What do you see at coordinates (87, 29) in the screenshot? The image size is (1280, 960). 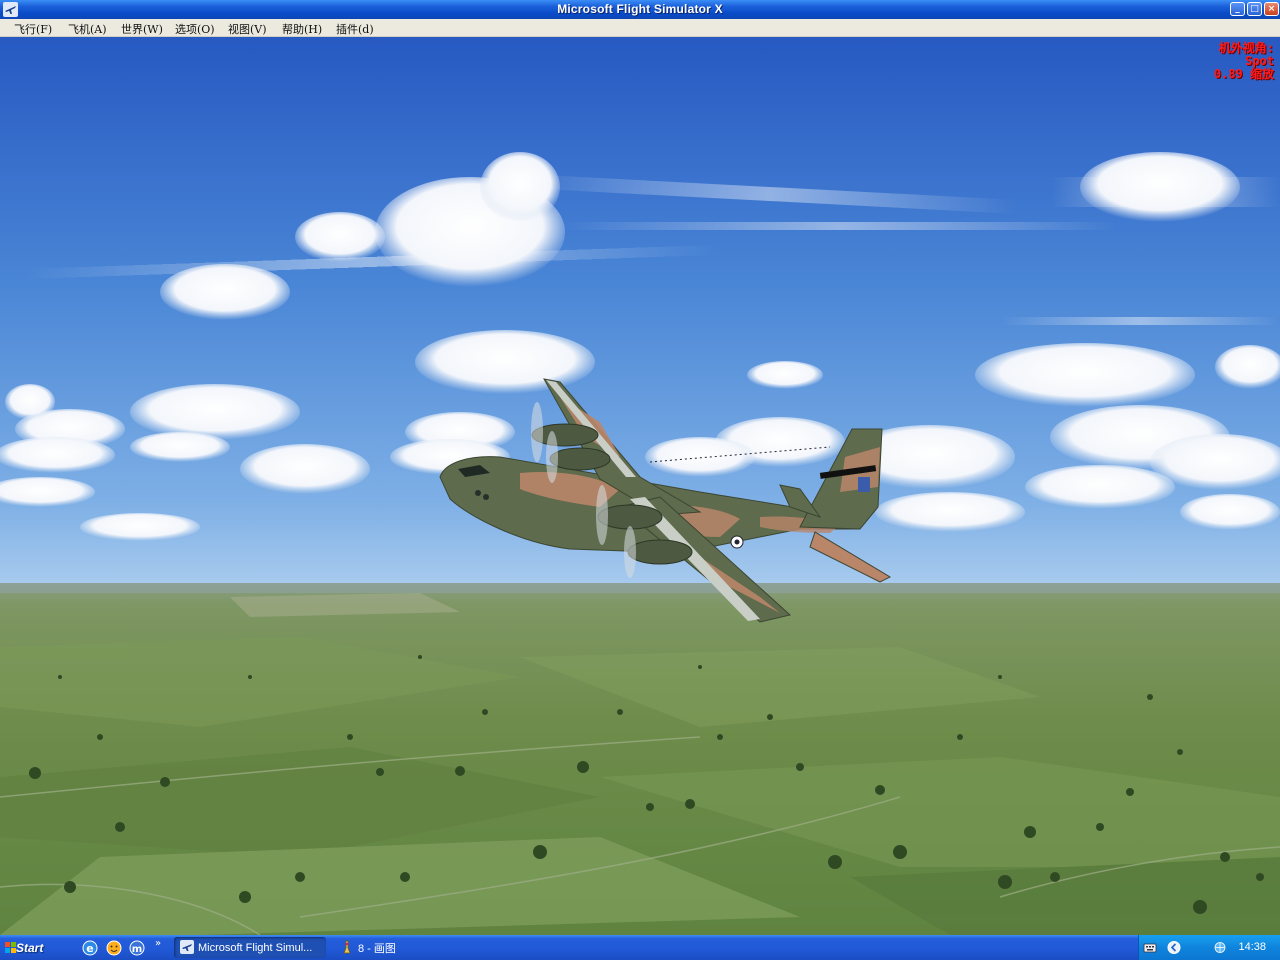 I see `menu-aircraft: 飞机(A)` at bounding box center [87, 29].